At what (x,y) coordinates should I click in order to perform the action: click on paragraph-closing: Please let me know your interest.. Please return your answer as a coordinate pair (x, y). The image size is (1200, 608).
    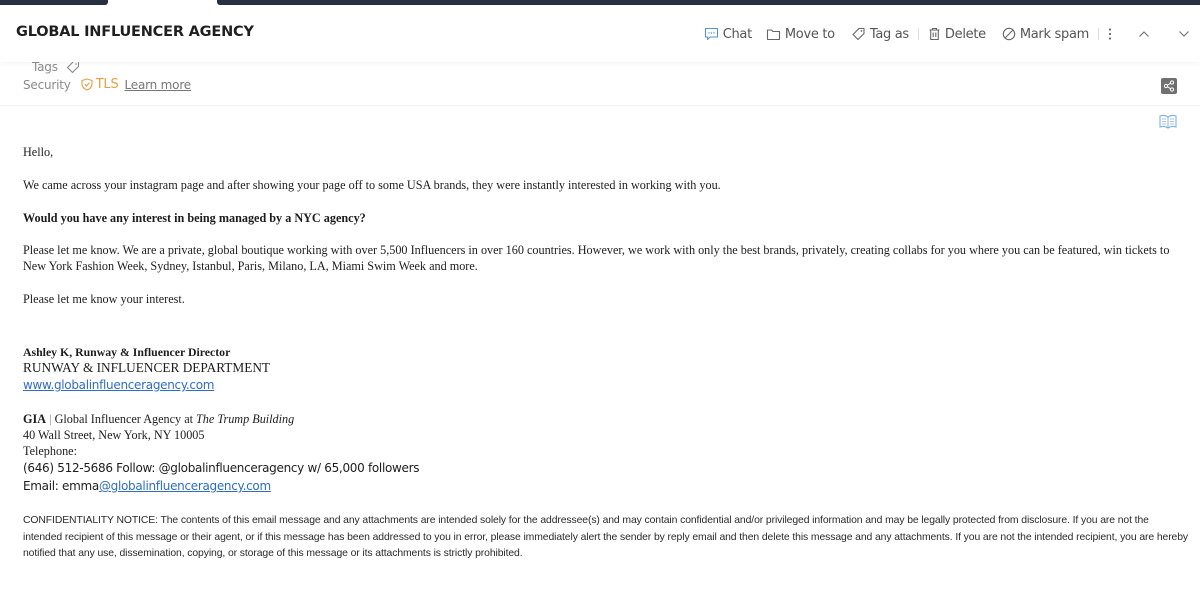
    Looking at the image, I should click on (104, 299).